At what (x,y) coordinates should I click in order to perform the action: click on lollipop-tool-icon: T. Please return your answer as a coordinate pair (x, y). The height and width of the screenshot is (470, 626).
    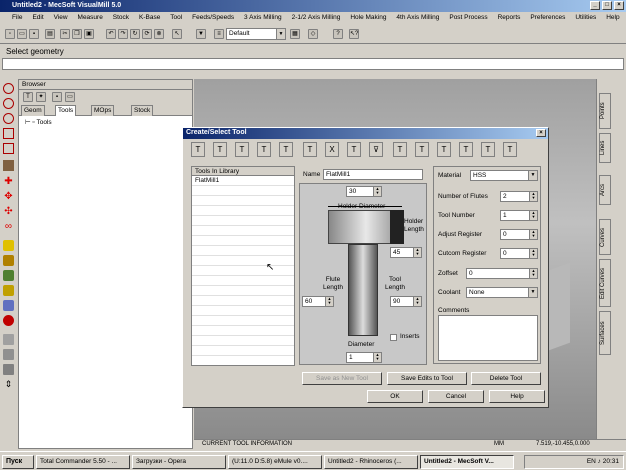
    Looking at the image, I should click on (354, 149).